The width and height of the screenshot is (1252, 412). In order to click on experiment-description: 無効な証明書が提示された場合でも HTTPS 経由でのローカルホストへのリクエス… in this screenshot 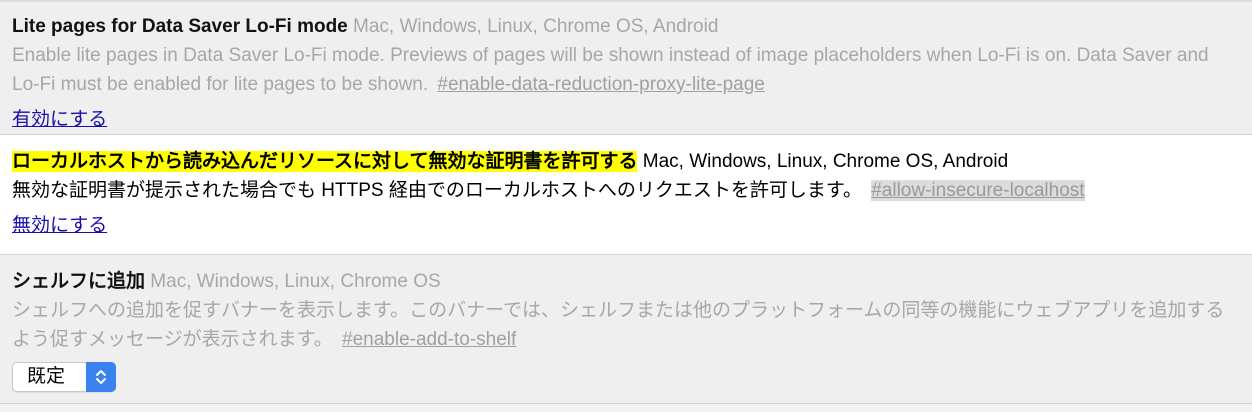, I will do `click(437, 190)`.